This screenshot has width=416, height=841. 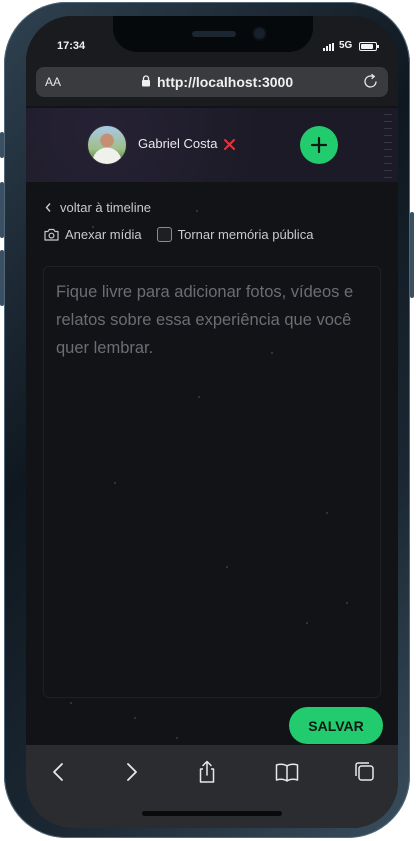 I want to click on app-header: Gabriel Costa, so click(x=212, y=145).